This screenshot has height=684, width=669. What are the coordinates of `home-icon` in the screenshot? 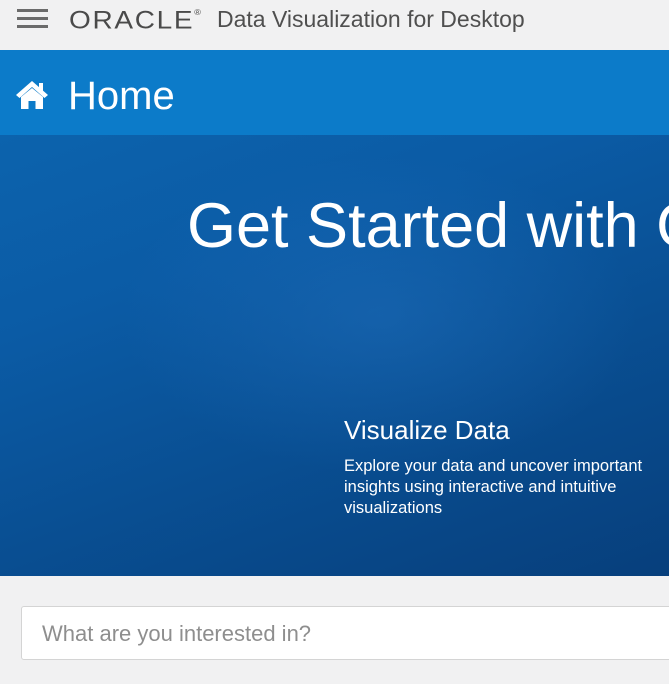 It's located at (32, 95).